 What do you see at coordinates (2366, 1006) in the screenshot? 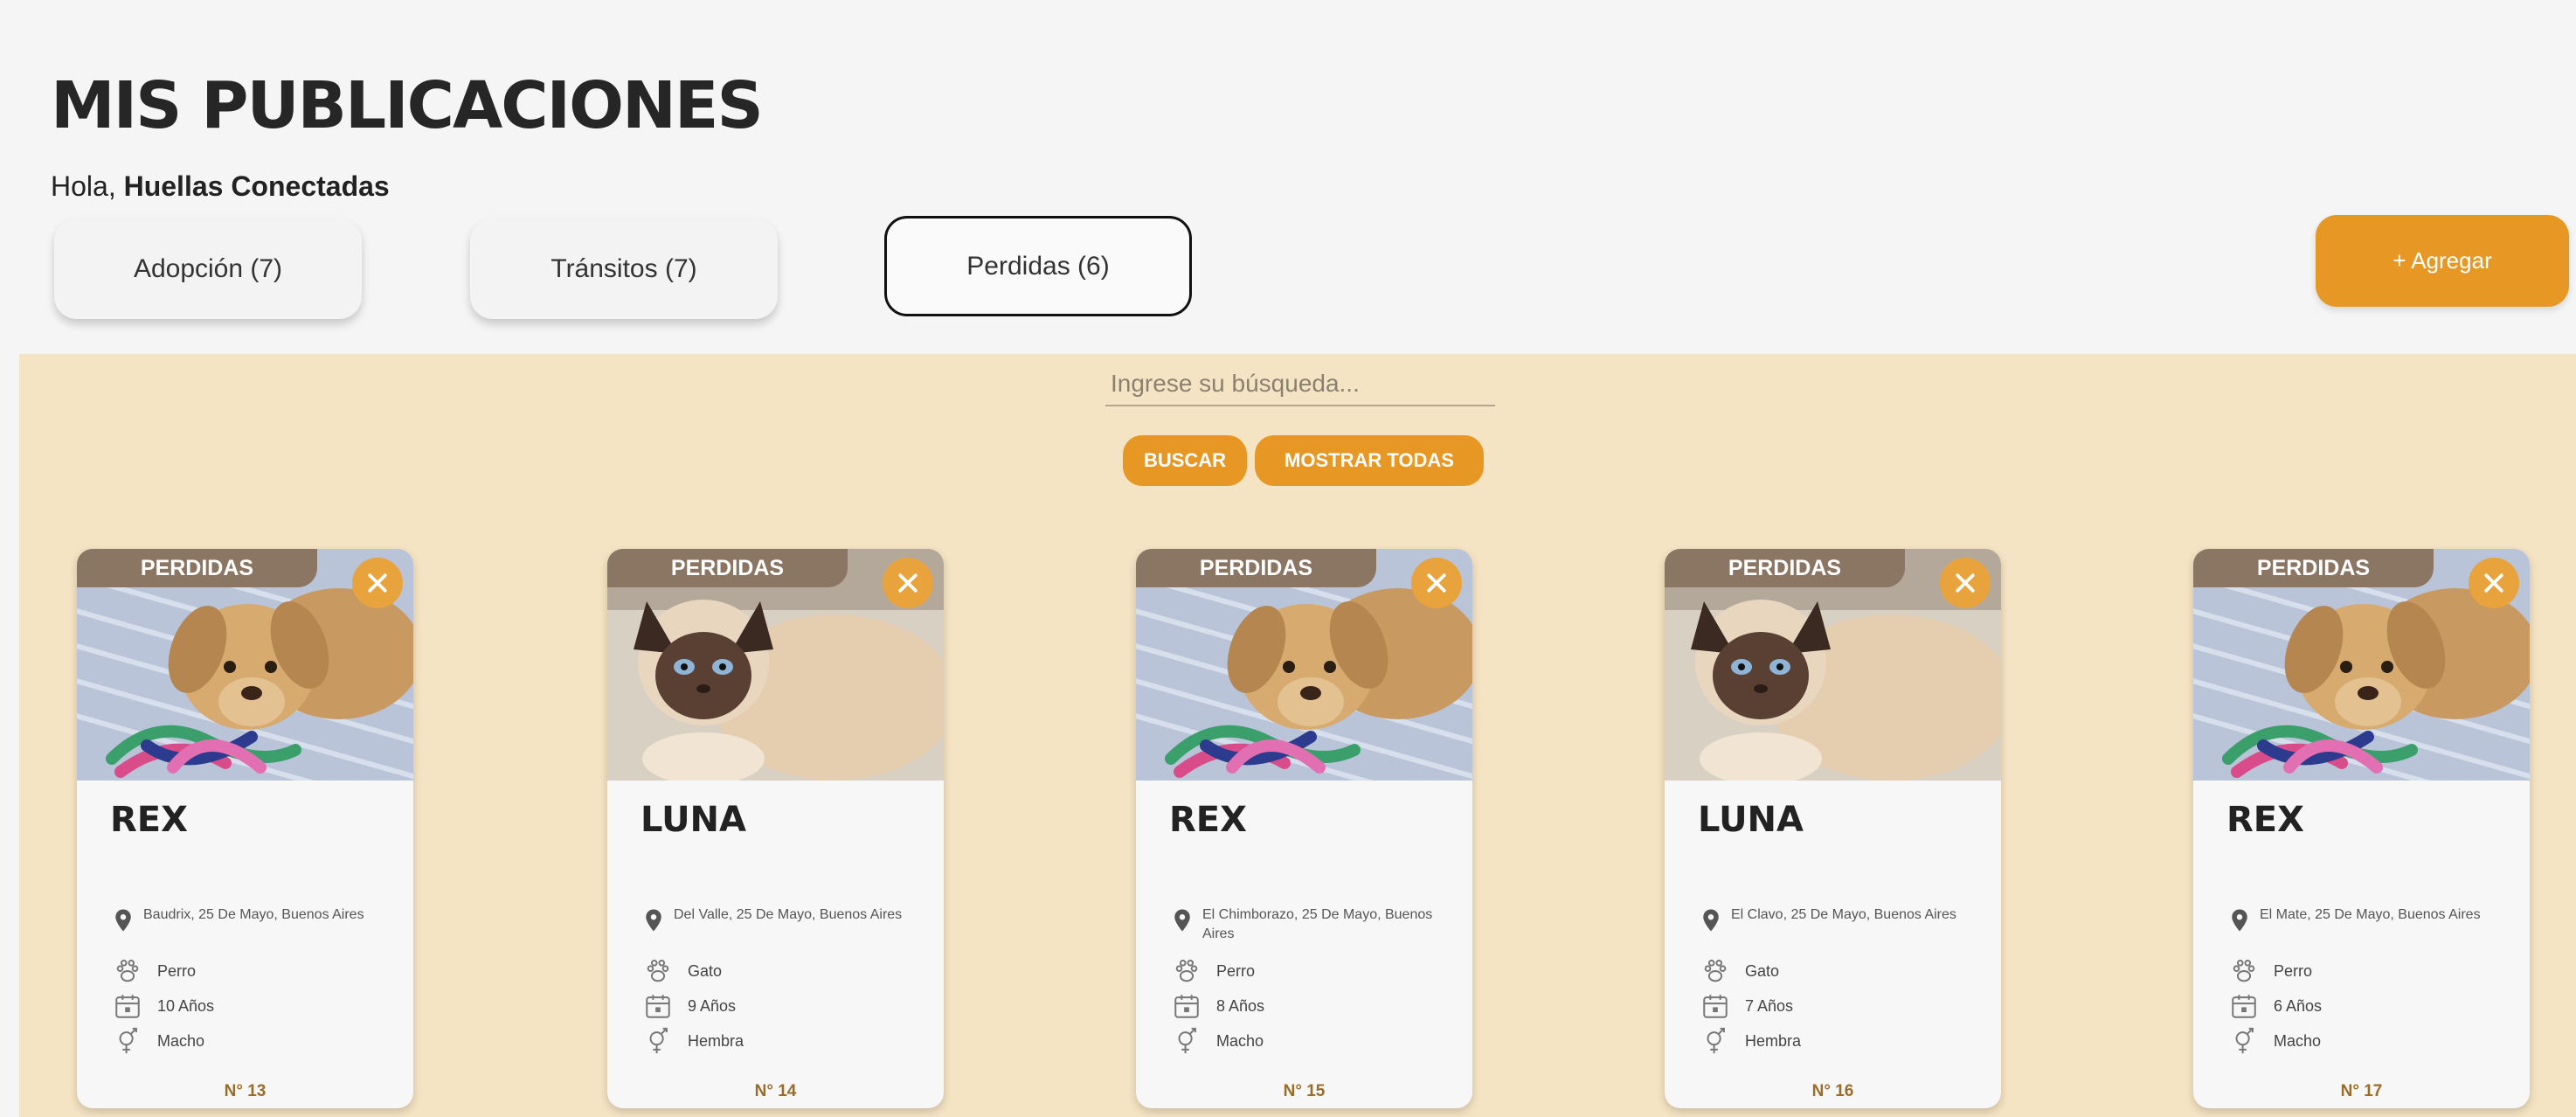
I see `age-row: 6 Años` at bounding box center [2366, 1006].